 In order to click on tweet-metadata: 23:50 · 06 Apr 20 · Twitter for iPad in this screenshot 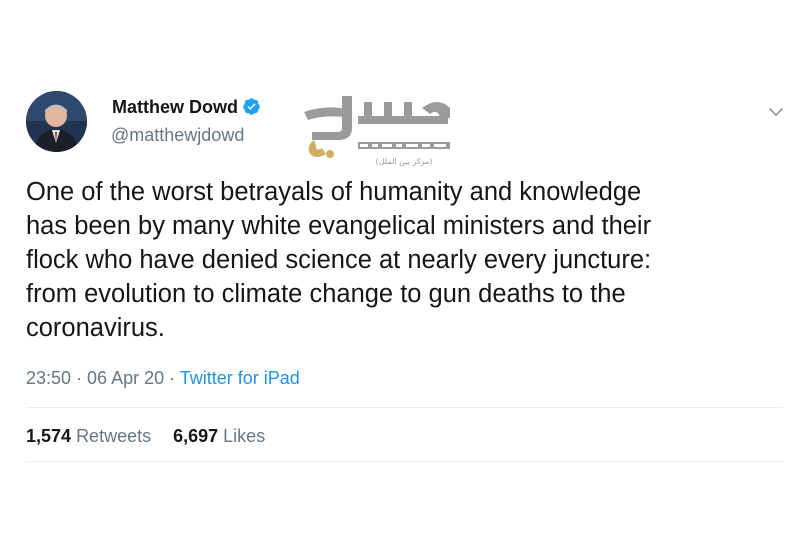, I will do `click(163, 378)`.